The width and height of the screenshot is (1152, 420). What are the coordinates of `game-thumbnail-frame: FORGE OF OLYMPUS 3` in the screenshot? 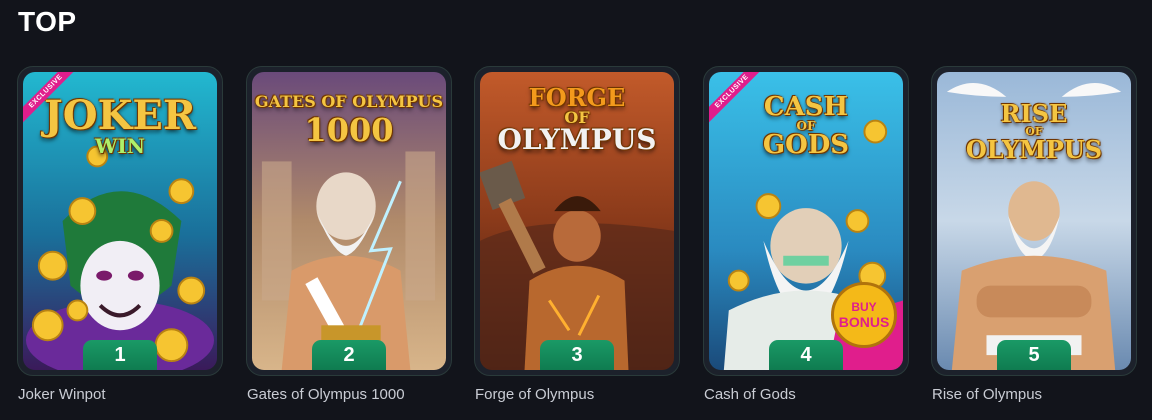 It's located at (577, 221).